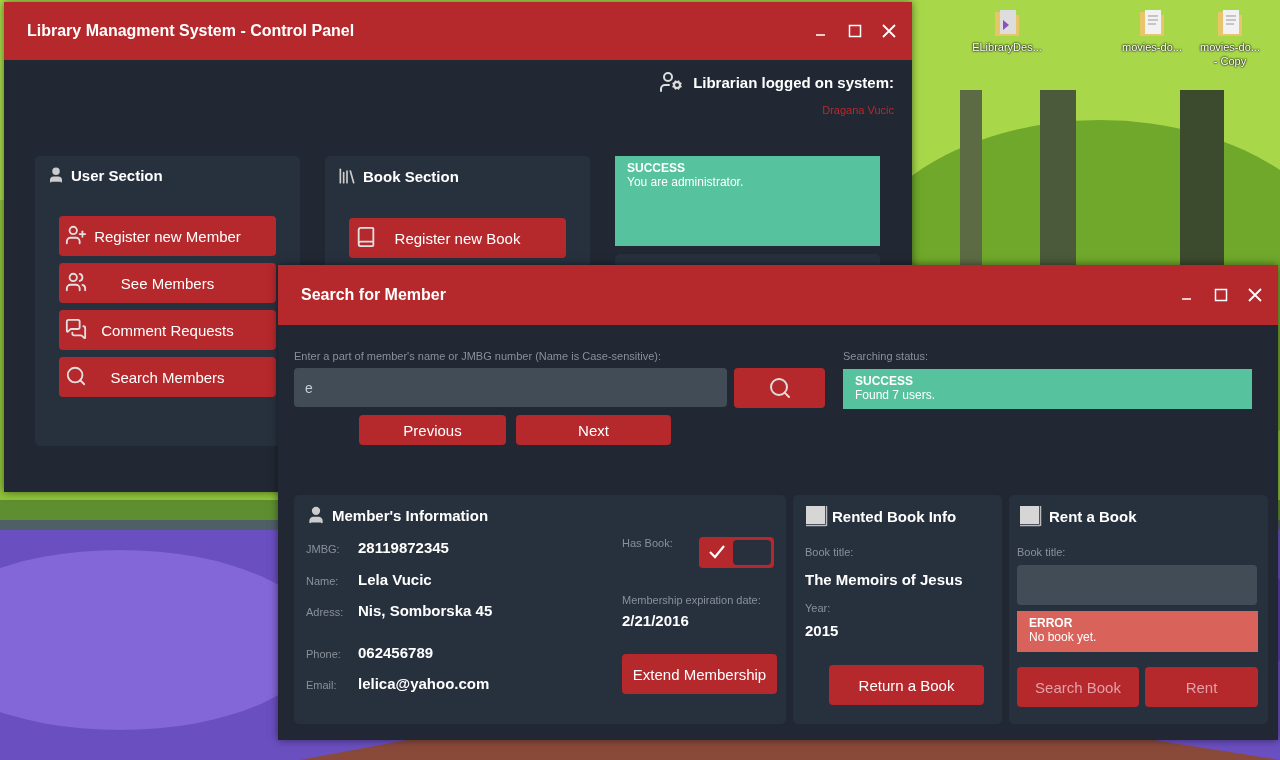 Image resolution: width=1280 pixels, height=760 pixels. Describe the element at coordinates (884, 579) in the screenshot. I see `field-value: The Memoirs of Jesus` at that location.